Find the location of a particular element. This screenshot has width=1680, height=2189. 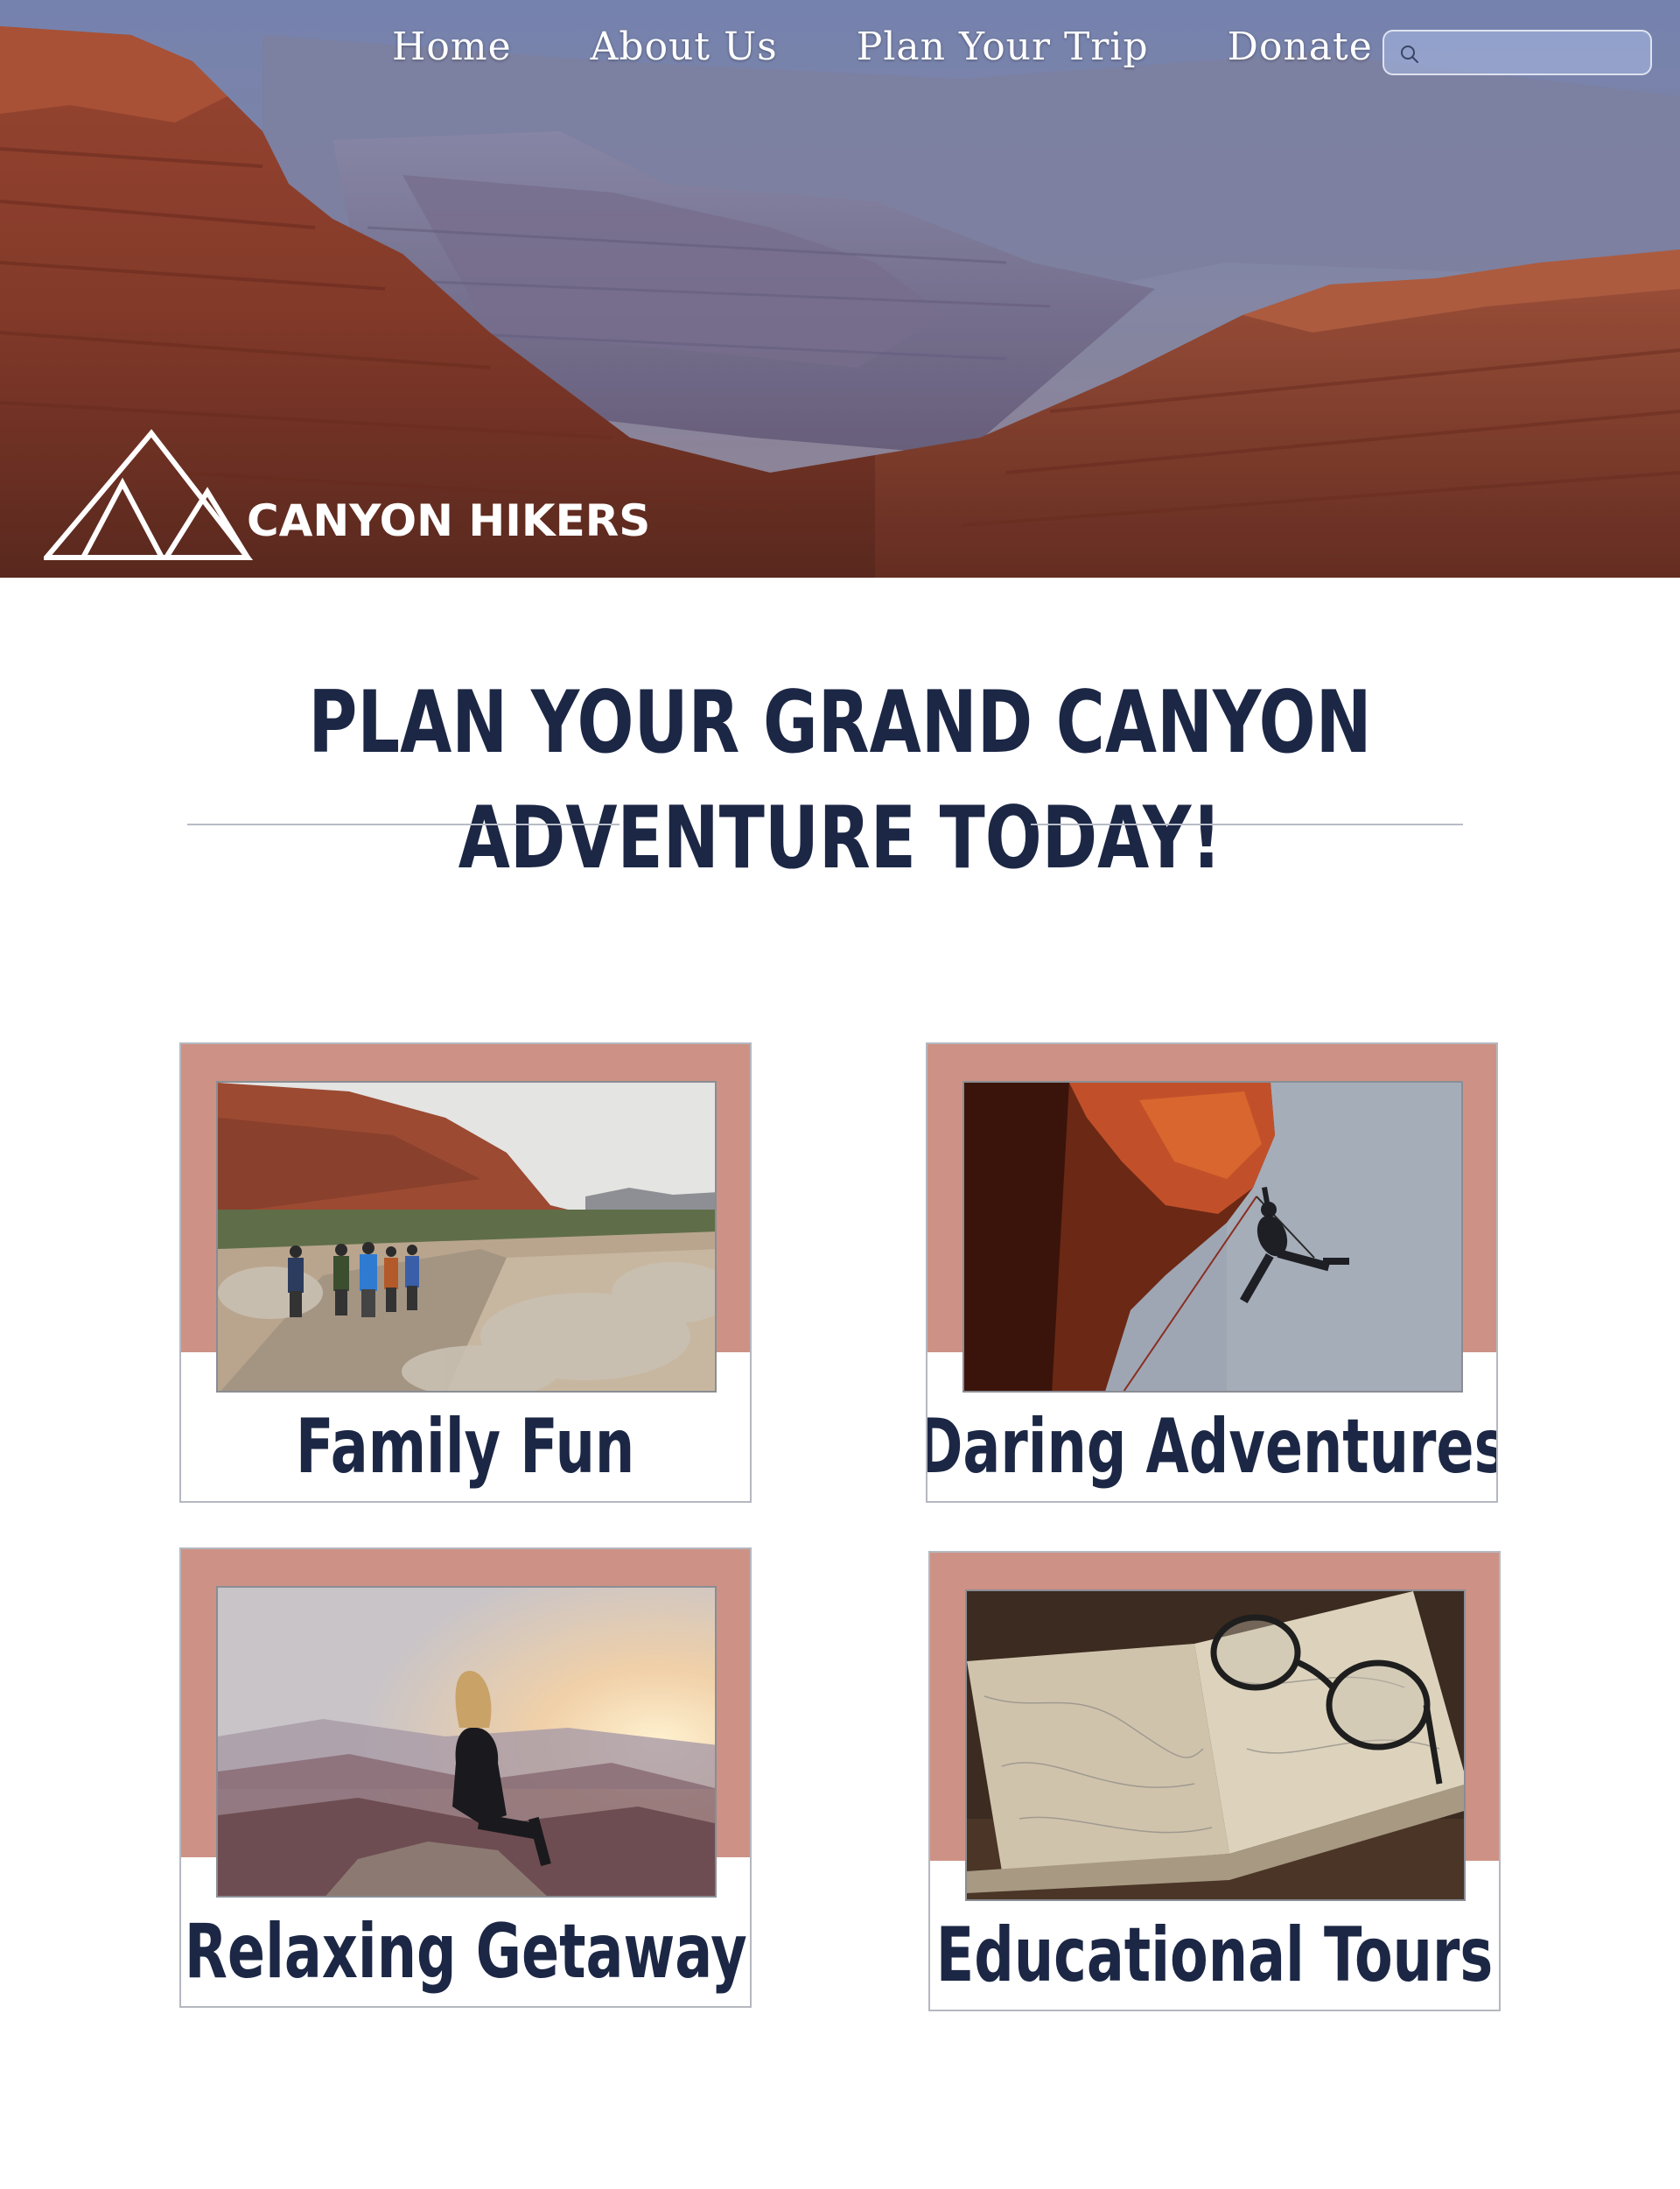

card-title: Daring Adventures is located at coordinates (1212, 1447).